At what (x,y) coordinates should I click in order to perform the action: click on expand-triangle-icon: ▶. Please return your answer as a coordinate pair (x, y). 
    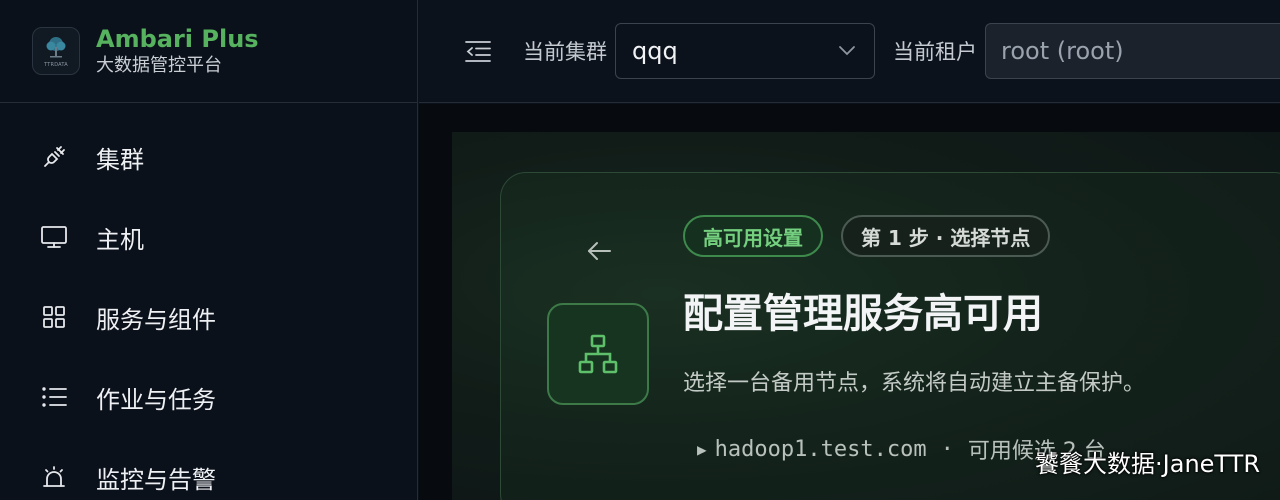
    Looking at the image, I should click on (702, 449).